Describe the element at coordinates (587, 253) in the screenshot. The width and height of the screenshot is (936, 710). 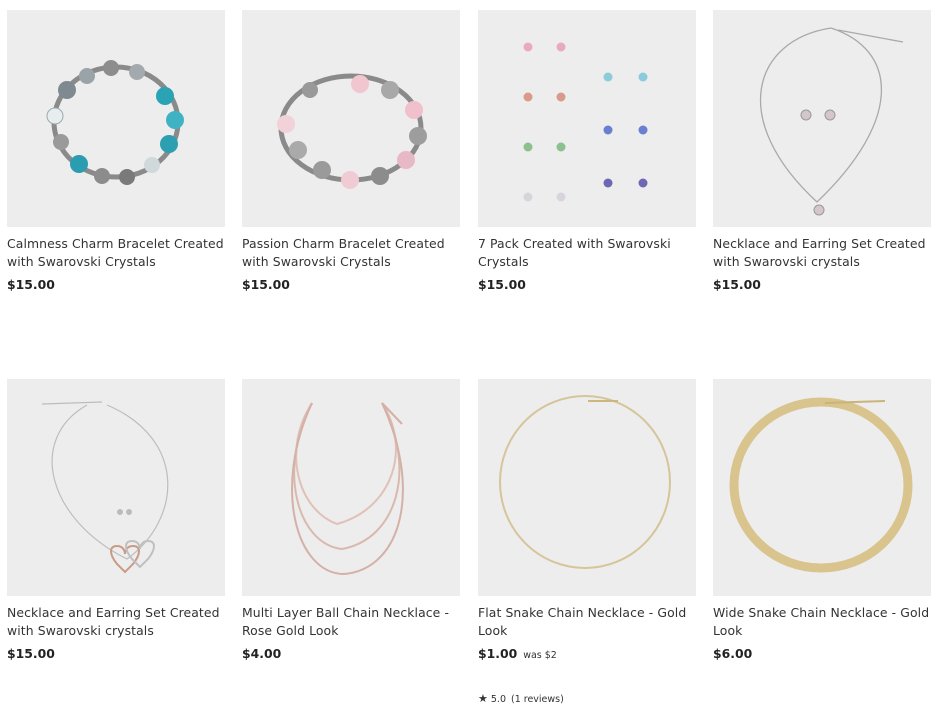
I see `product-title: 7 Pack Created with Swarovski Crystals` at that location.